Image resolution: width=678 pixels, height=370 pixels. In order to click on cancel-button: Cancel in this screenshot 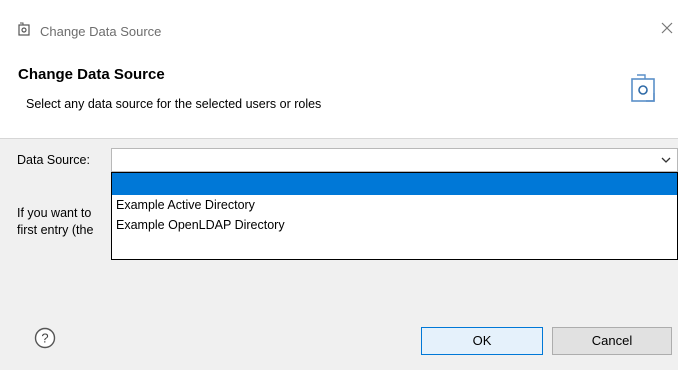, I will do `click(612, 341)`.